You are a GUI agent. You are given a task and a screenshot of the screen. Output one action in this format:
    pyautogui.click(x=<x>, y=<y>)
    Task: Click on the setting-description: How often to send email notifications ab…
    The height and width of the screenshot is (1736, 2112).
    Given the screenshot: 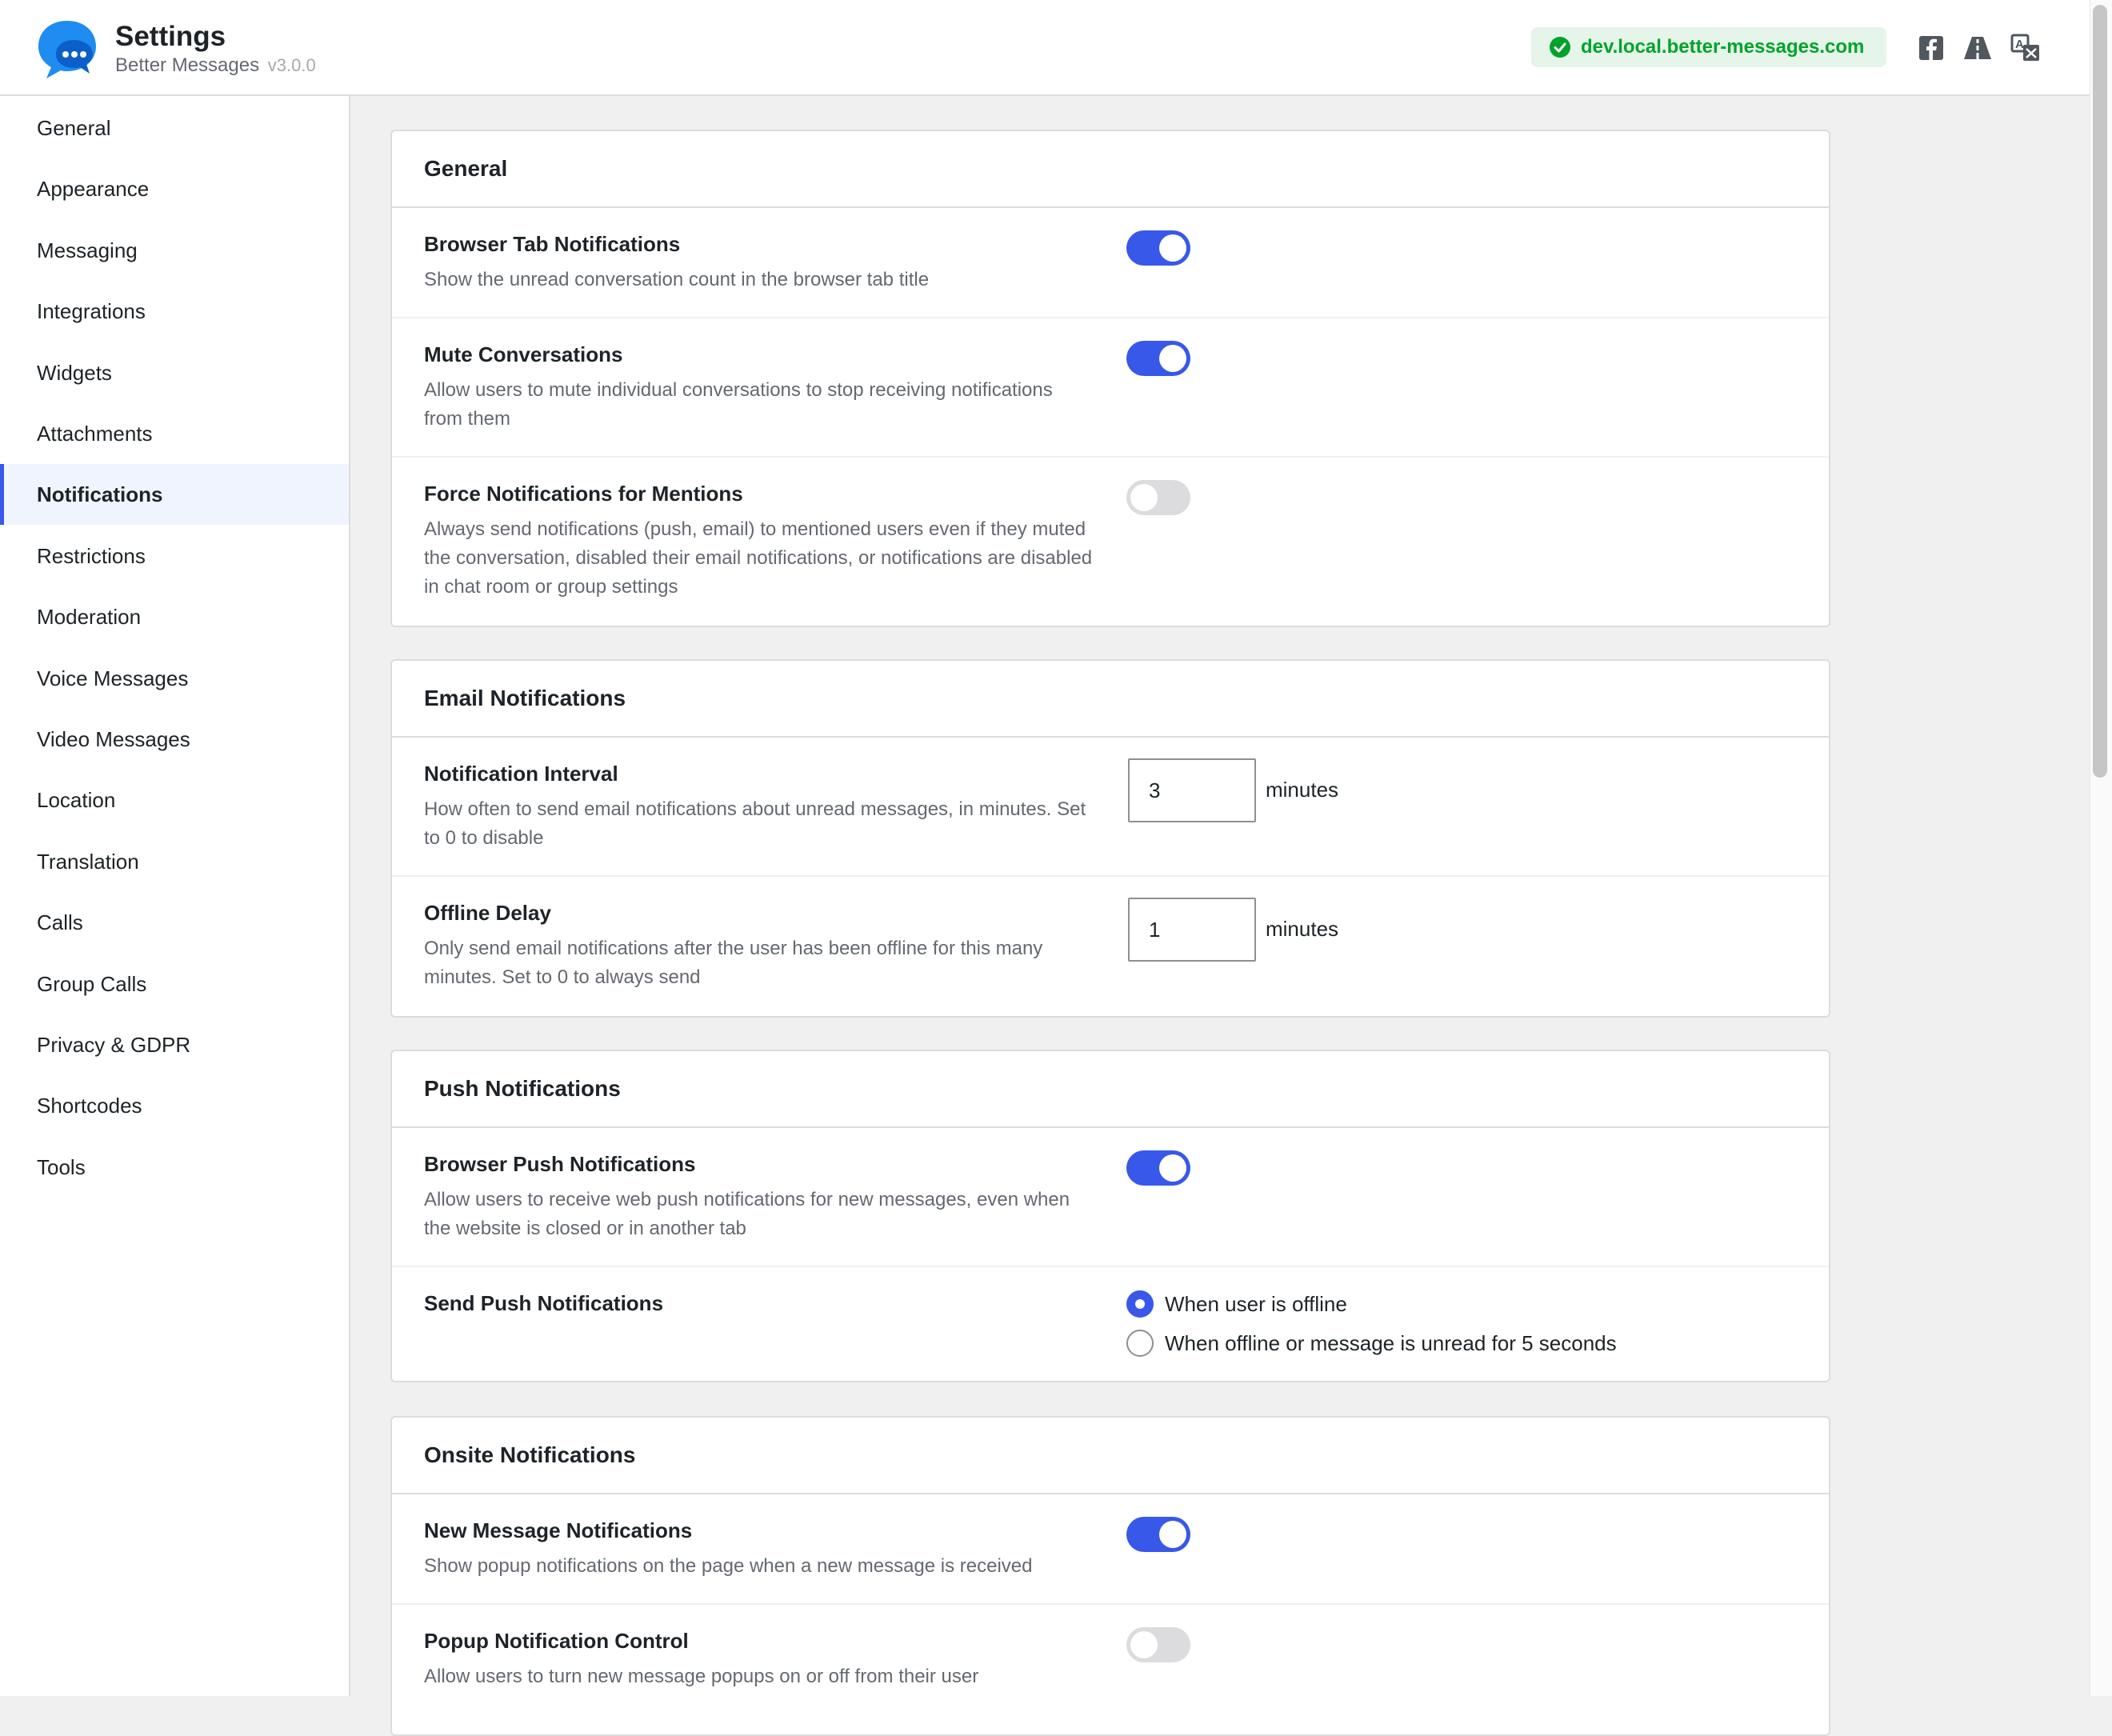 What is the action you would take?
    pyautogui.click(x=755, y=823)
    